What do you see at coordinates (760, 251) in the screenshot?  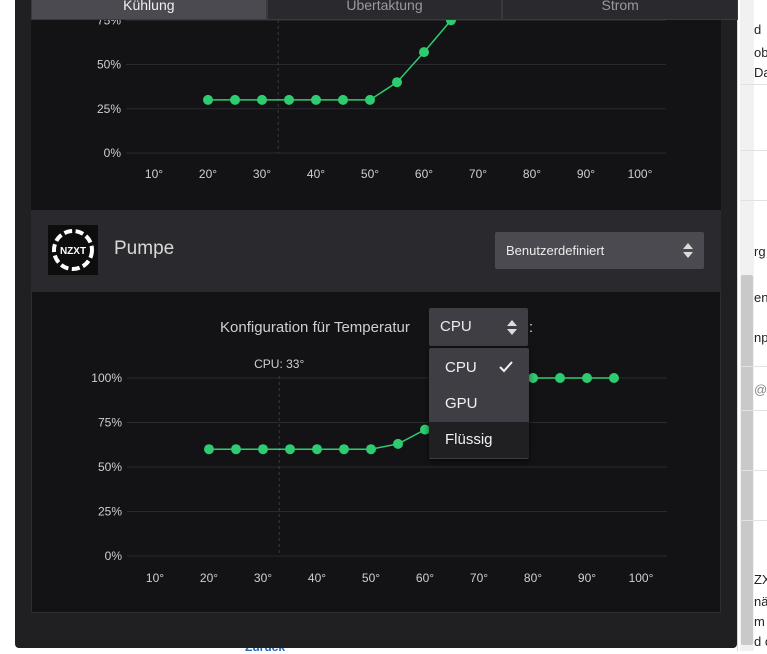 I see `bg-text-snippet: rg` at bounding box center [760, 251].